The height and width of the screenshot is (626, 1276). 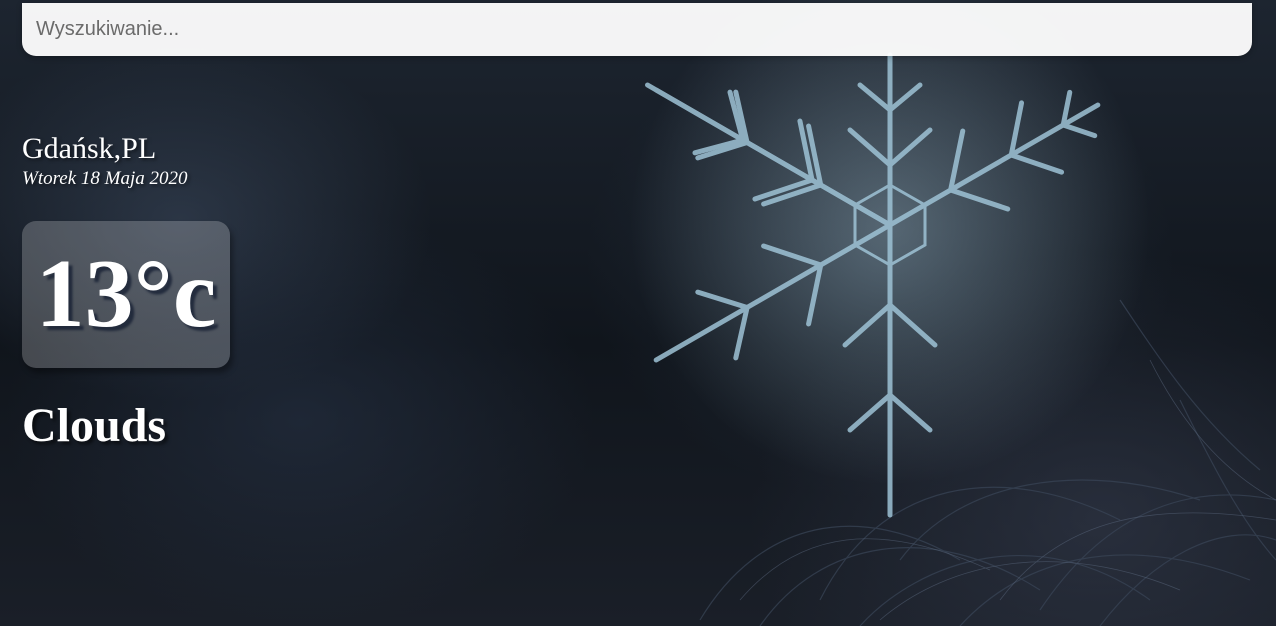 I want to click on search-bar, so click(x=637, y=29).